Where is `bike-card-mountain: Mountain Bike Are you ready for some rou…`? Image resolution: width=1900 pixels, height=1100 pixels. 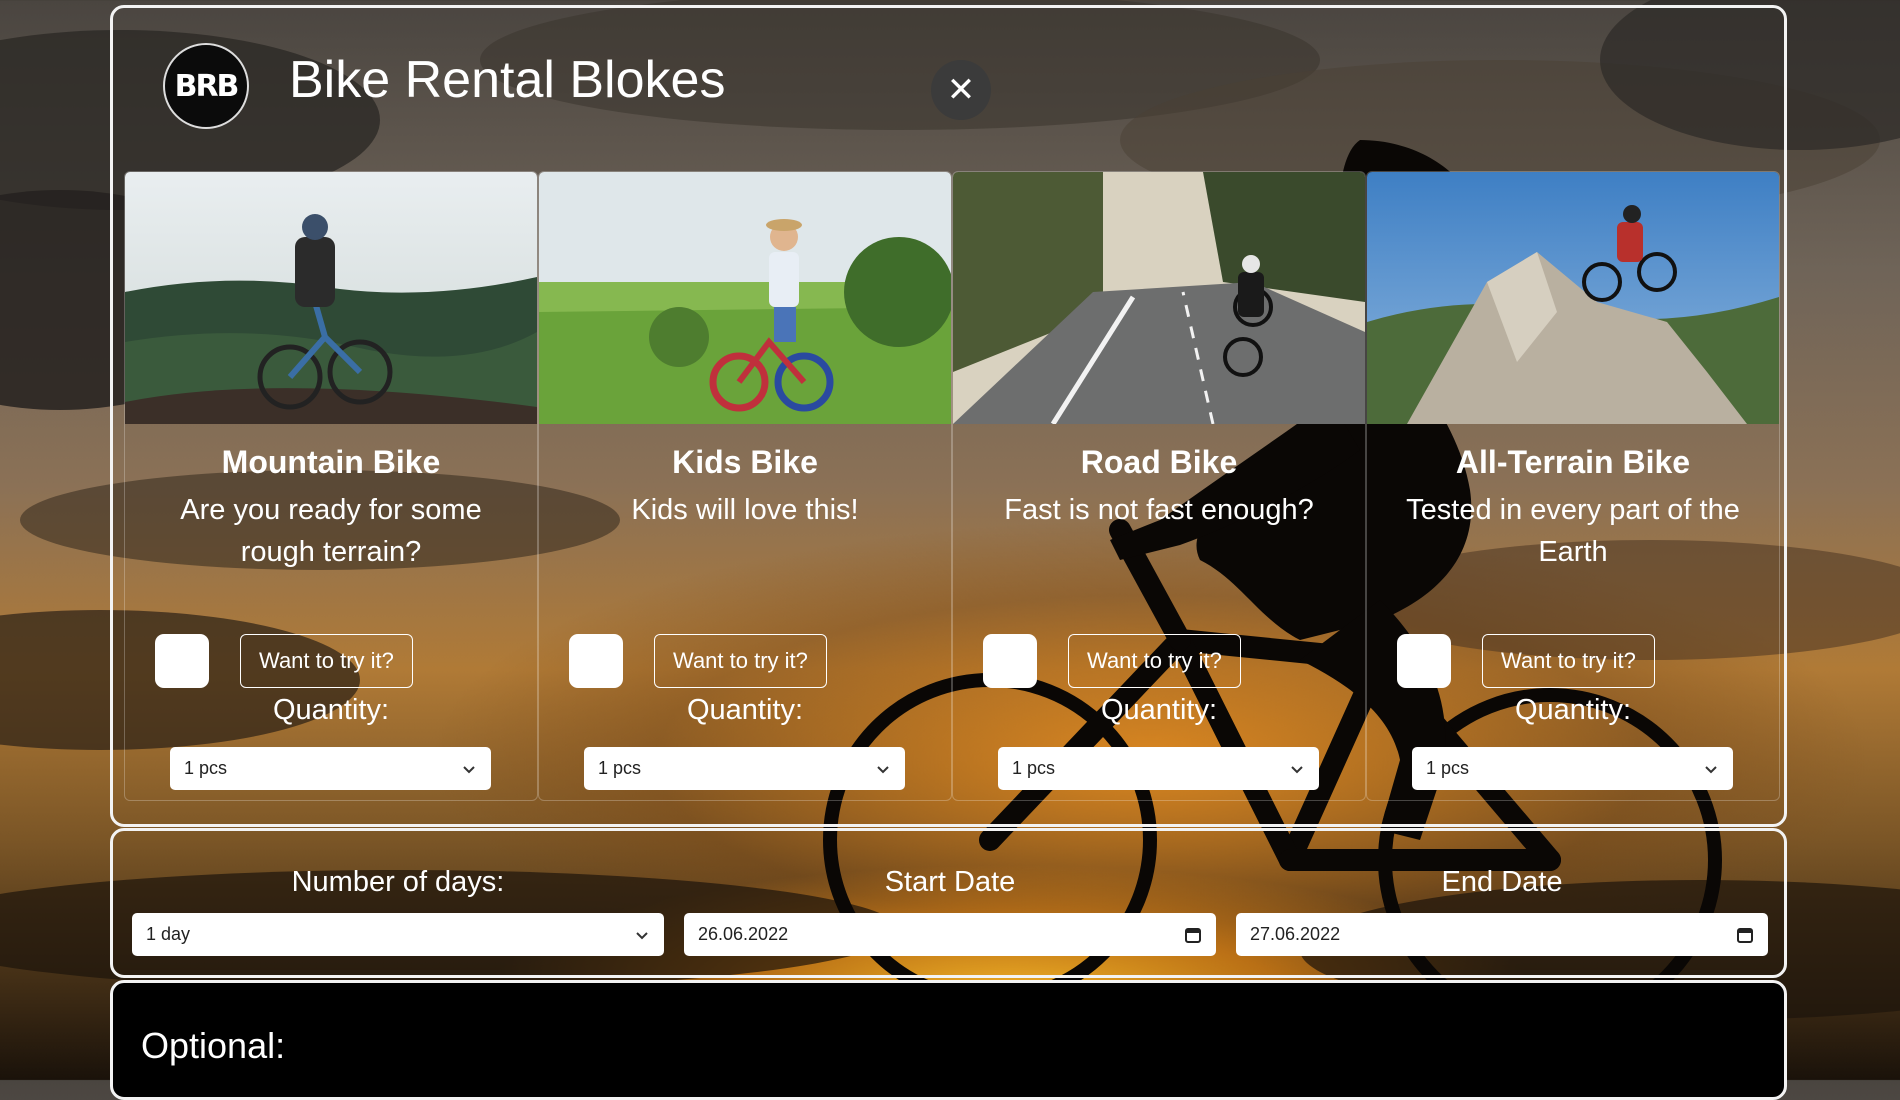 bike-card-mountain: Mountain Bike Are you ready for some rou… is located at coordinates (331, 486).